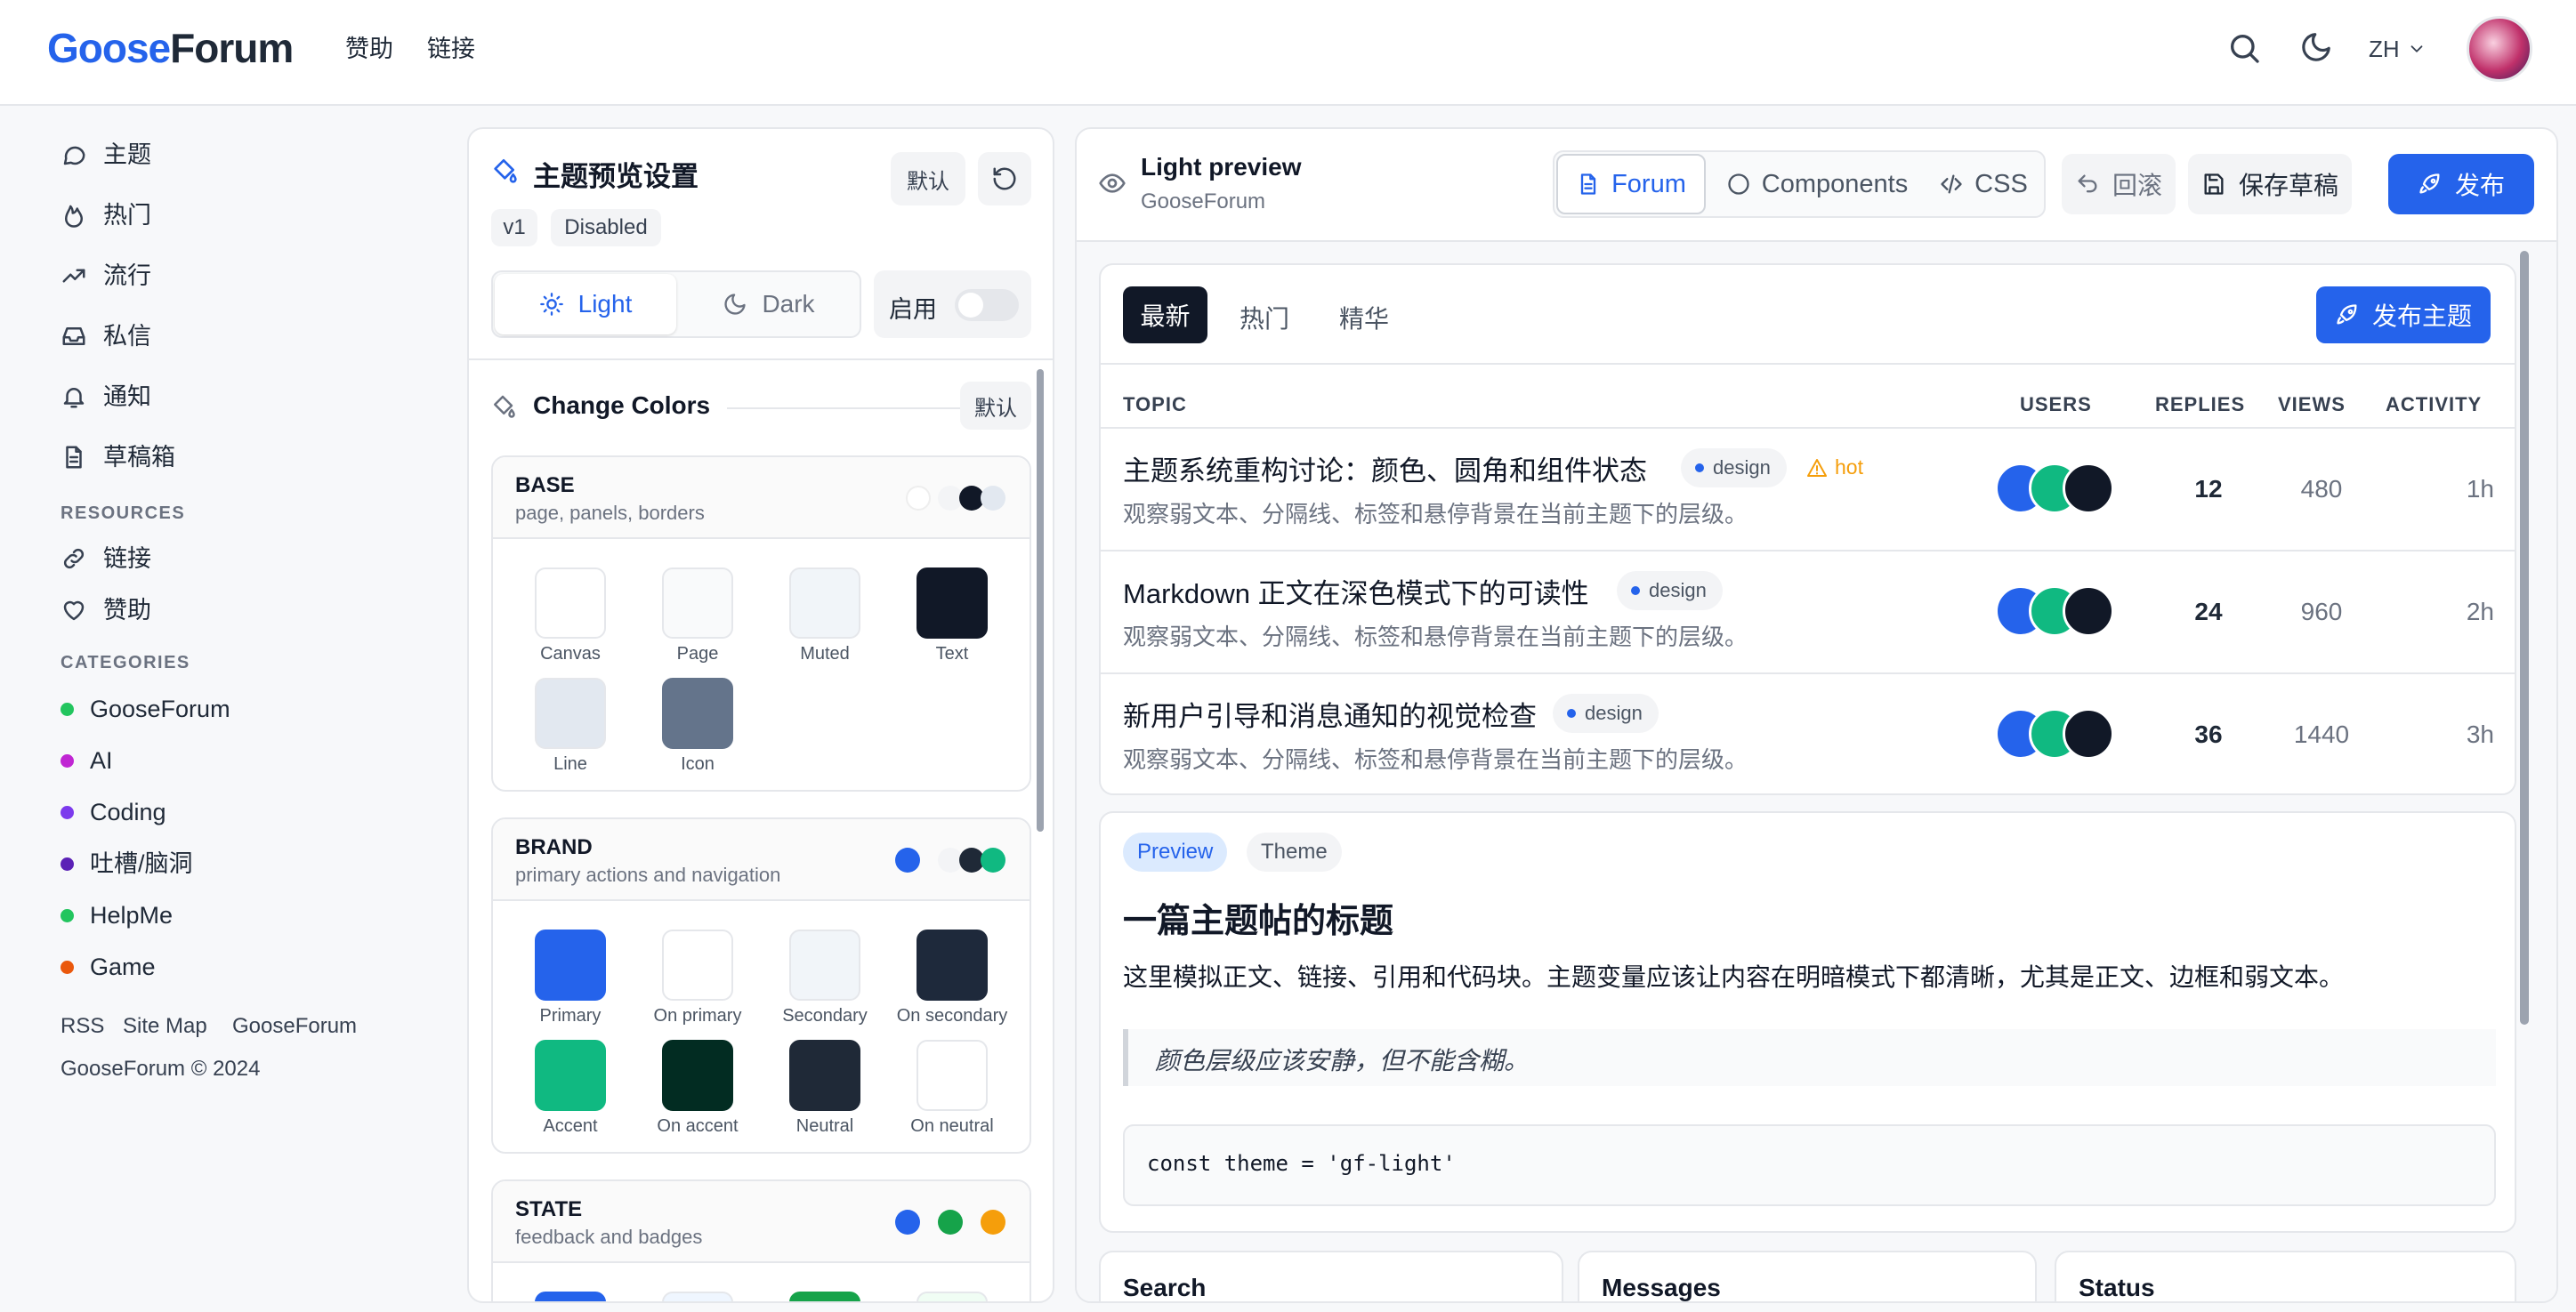 Image resolution: width=2576 pixels, height=1312 pixels. Describe the element at coordinates (1165, 1287) in the screenshot. I see `card-title: Search` at that location.